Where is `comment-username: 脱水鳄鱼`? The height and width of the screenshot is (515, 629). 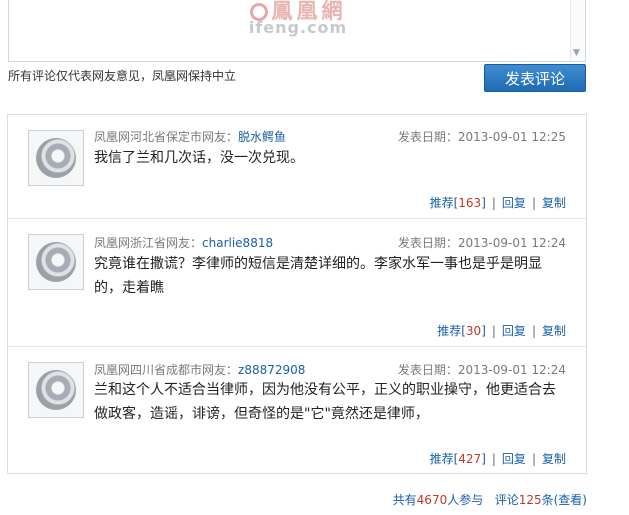 comment-username: 脱水鳄鱼 is located at coordinates (262, 137).